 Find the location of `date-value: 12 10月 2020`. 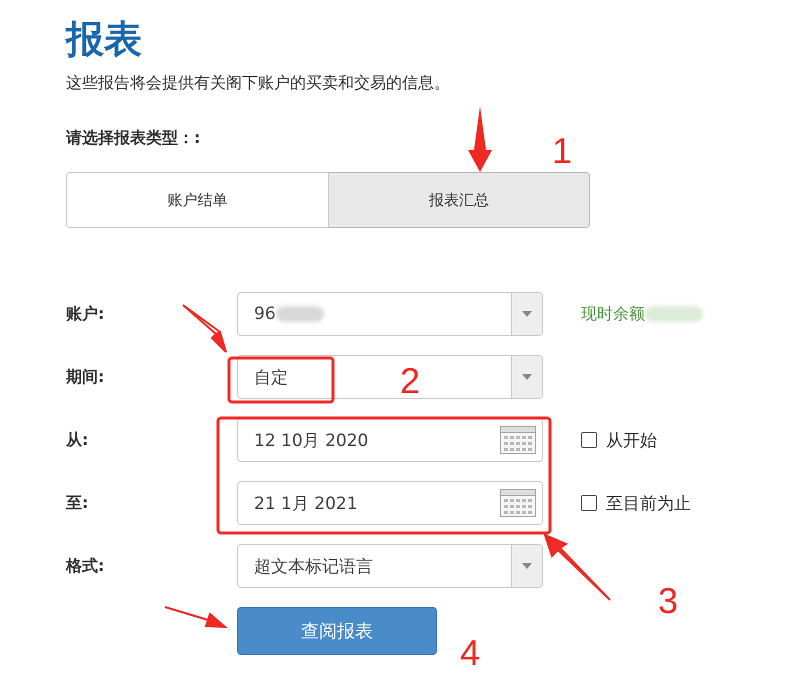

date-value: 12 10月 2020 is located at coordinates (310, 441).